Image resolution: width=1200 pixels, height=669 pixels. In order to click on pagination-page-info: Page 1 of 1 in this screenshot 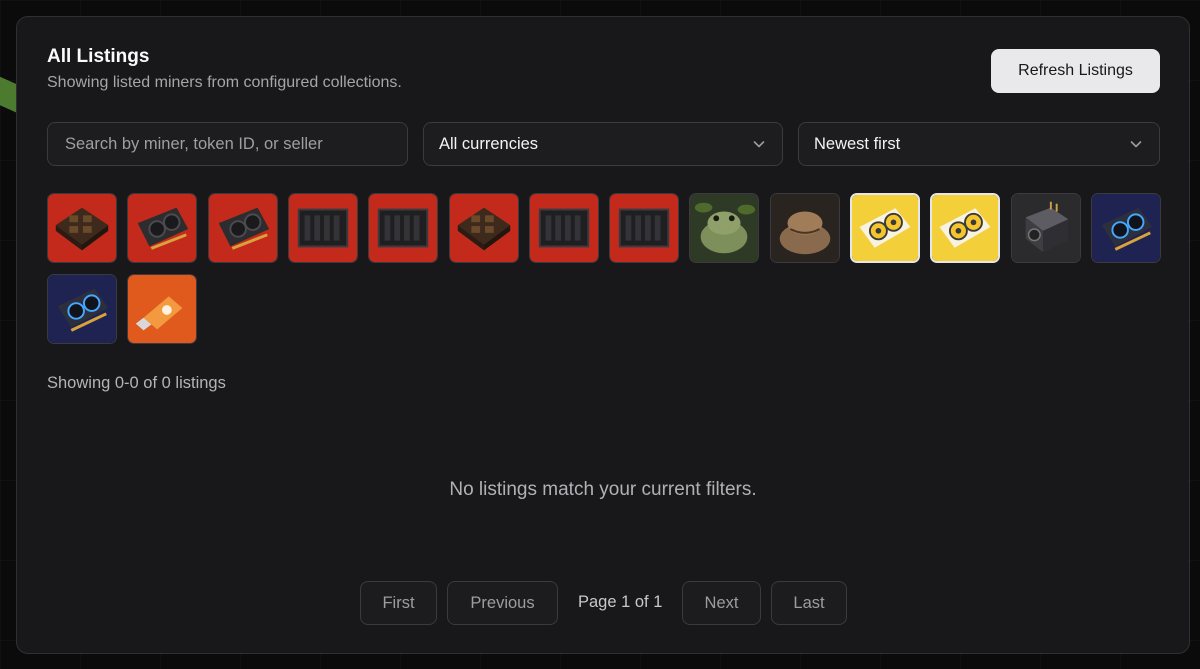, I will do `click(620, 602)`.